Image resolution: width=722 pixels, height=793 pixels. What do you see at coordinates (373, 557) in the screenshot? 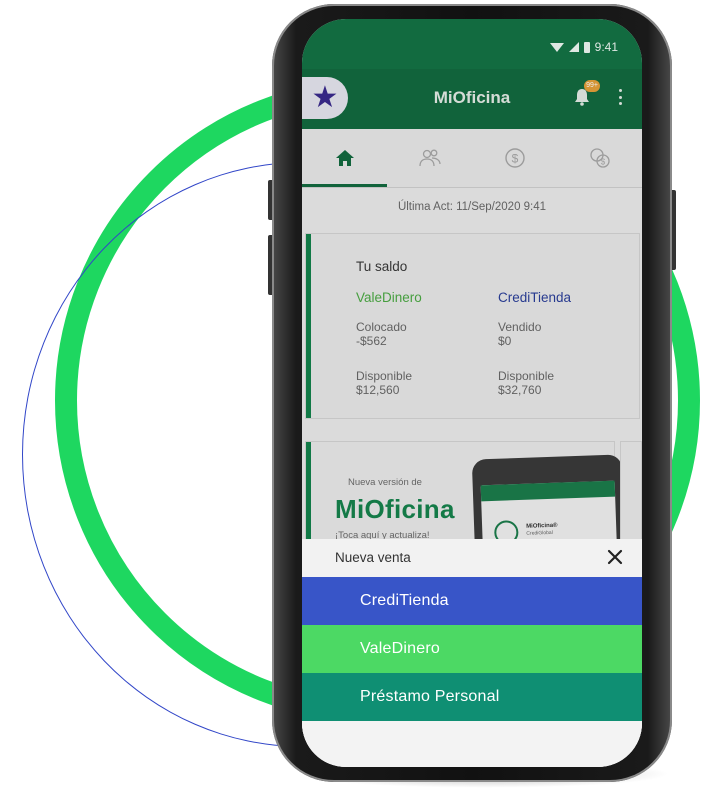
I see `sheet-title: Nueva venta` at bounding box center [373, 557].